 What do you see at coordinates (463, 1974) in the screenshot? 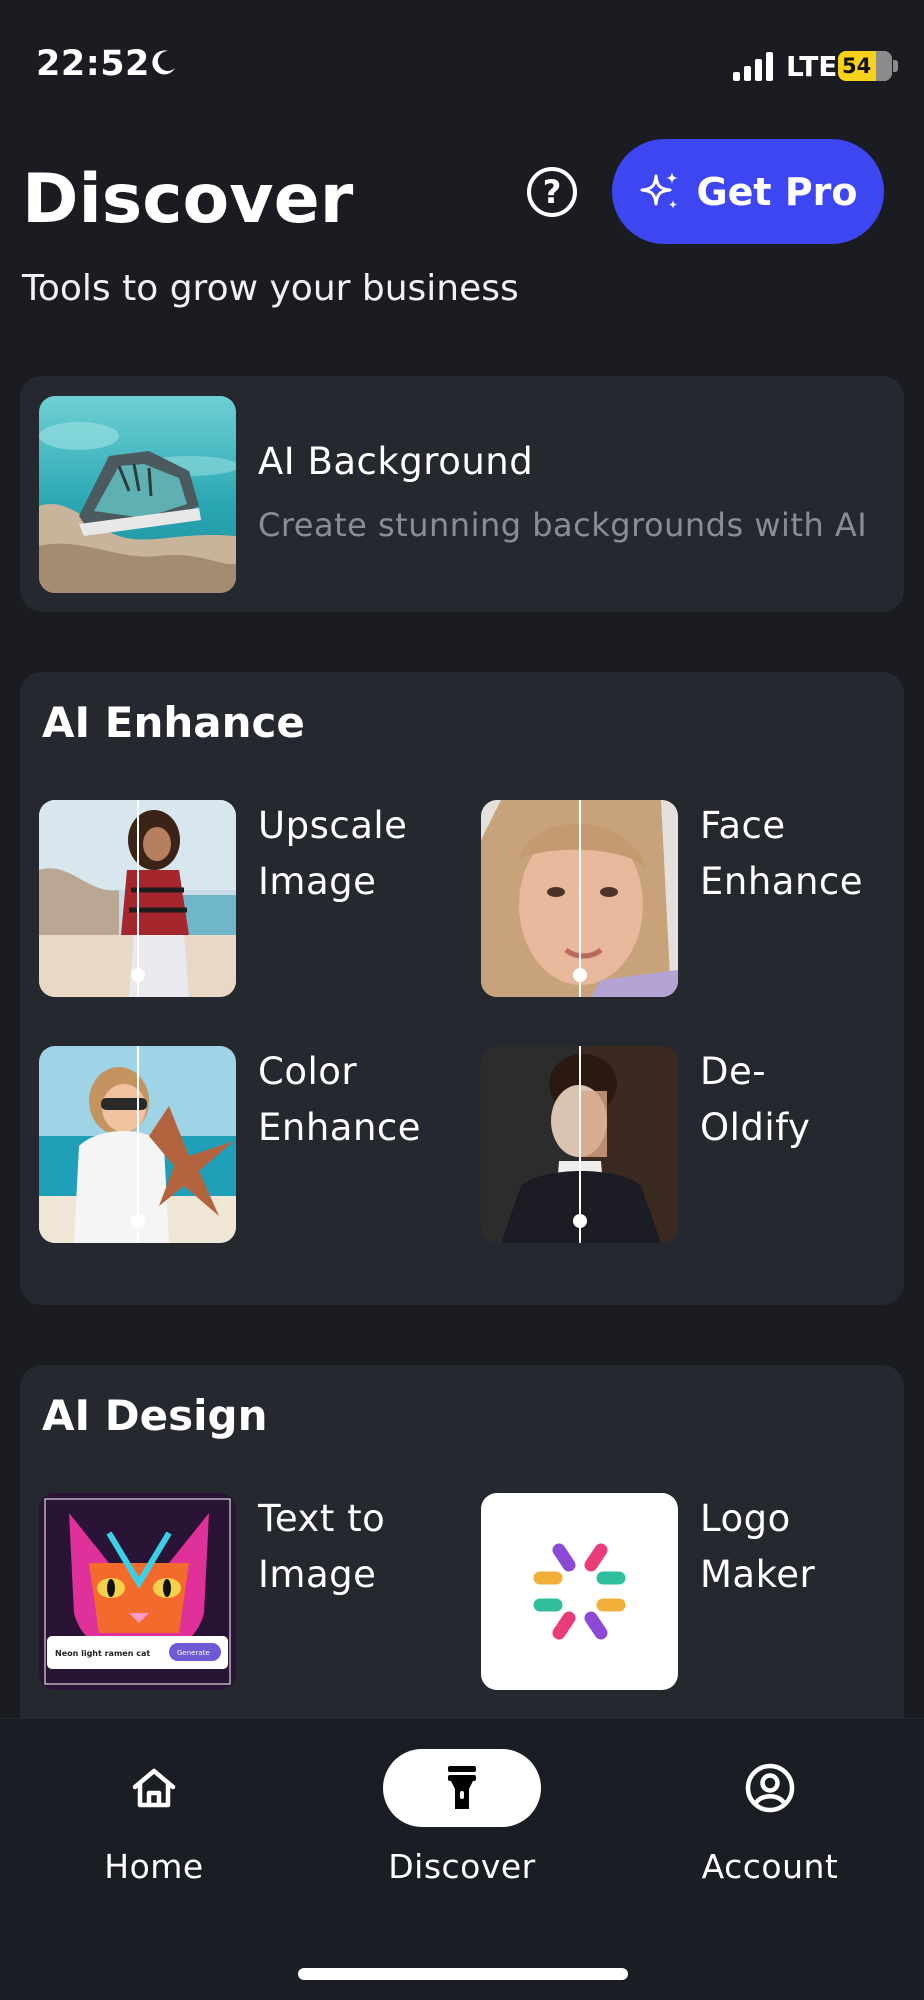
I see `home-indicator` at bounding box center [463, 1974].